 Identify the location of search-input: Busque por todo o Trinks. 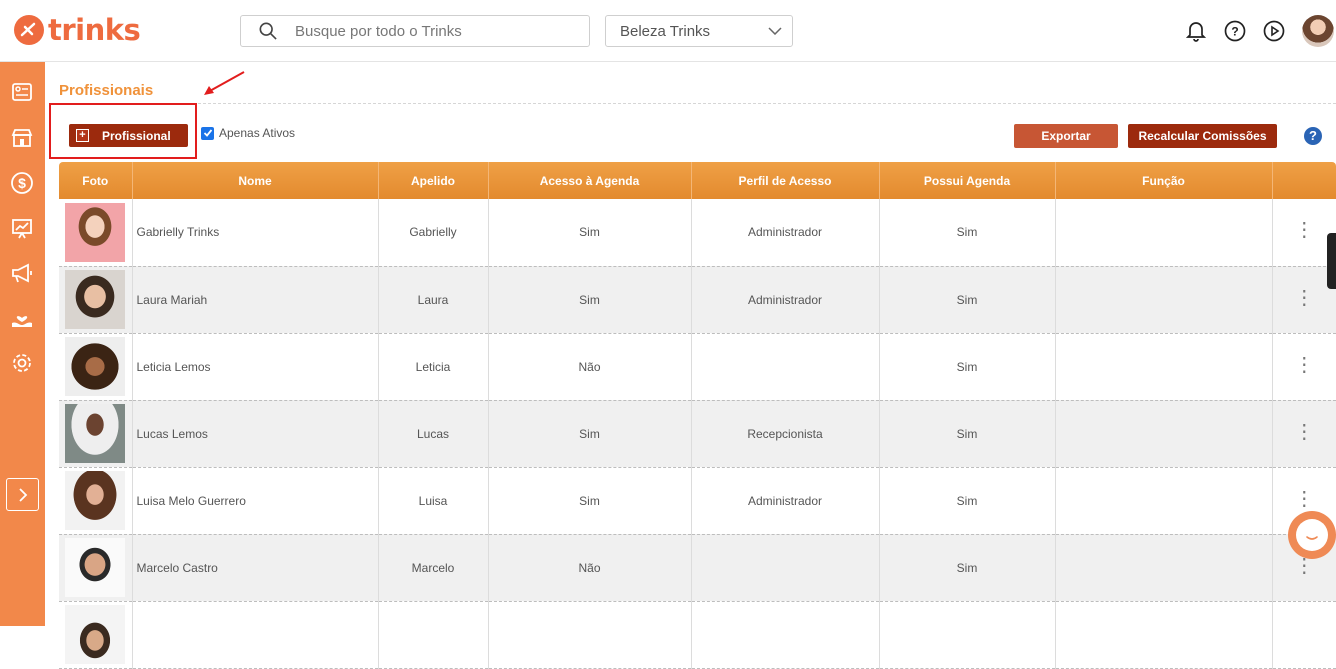
(378, 31).